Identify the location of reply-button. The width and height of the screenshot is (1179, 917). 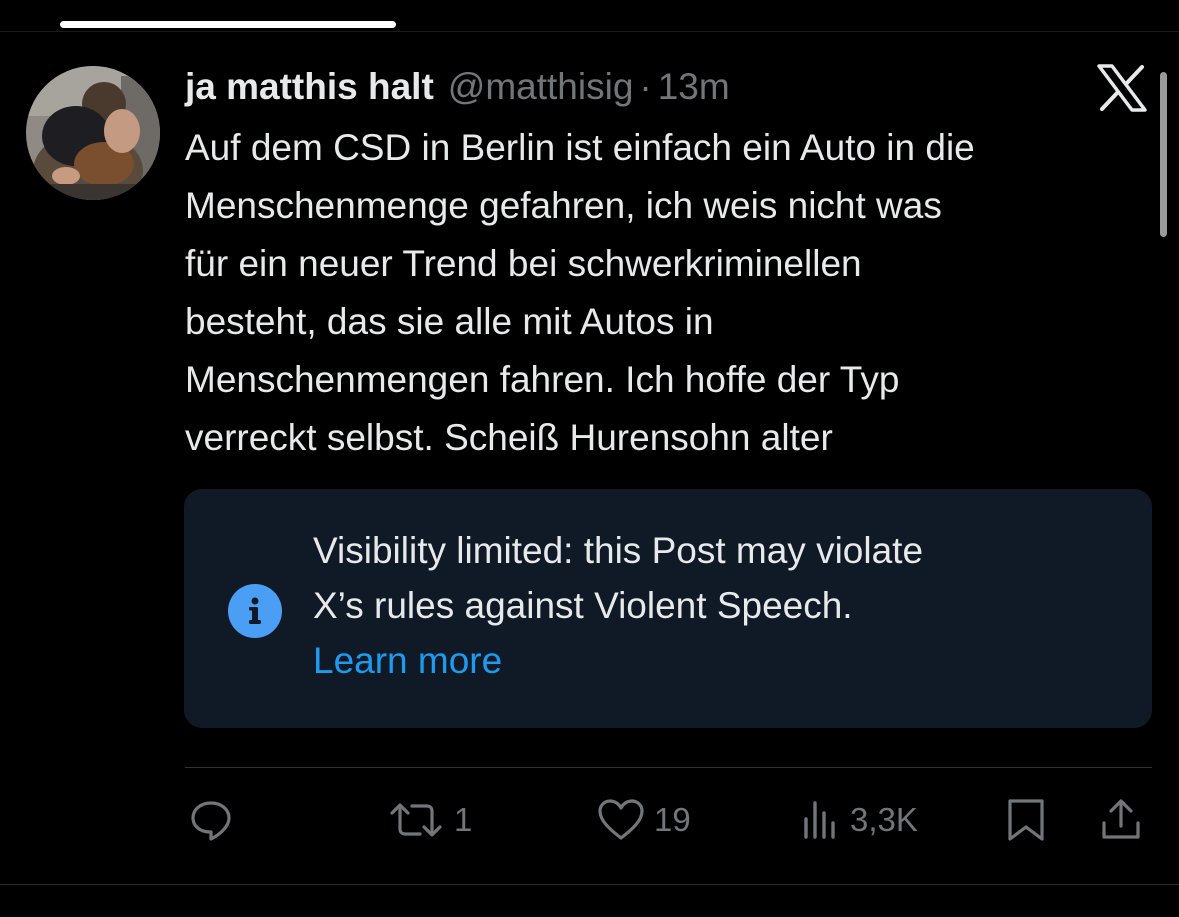
(211, 820).